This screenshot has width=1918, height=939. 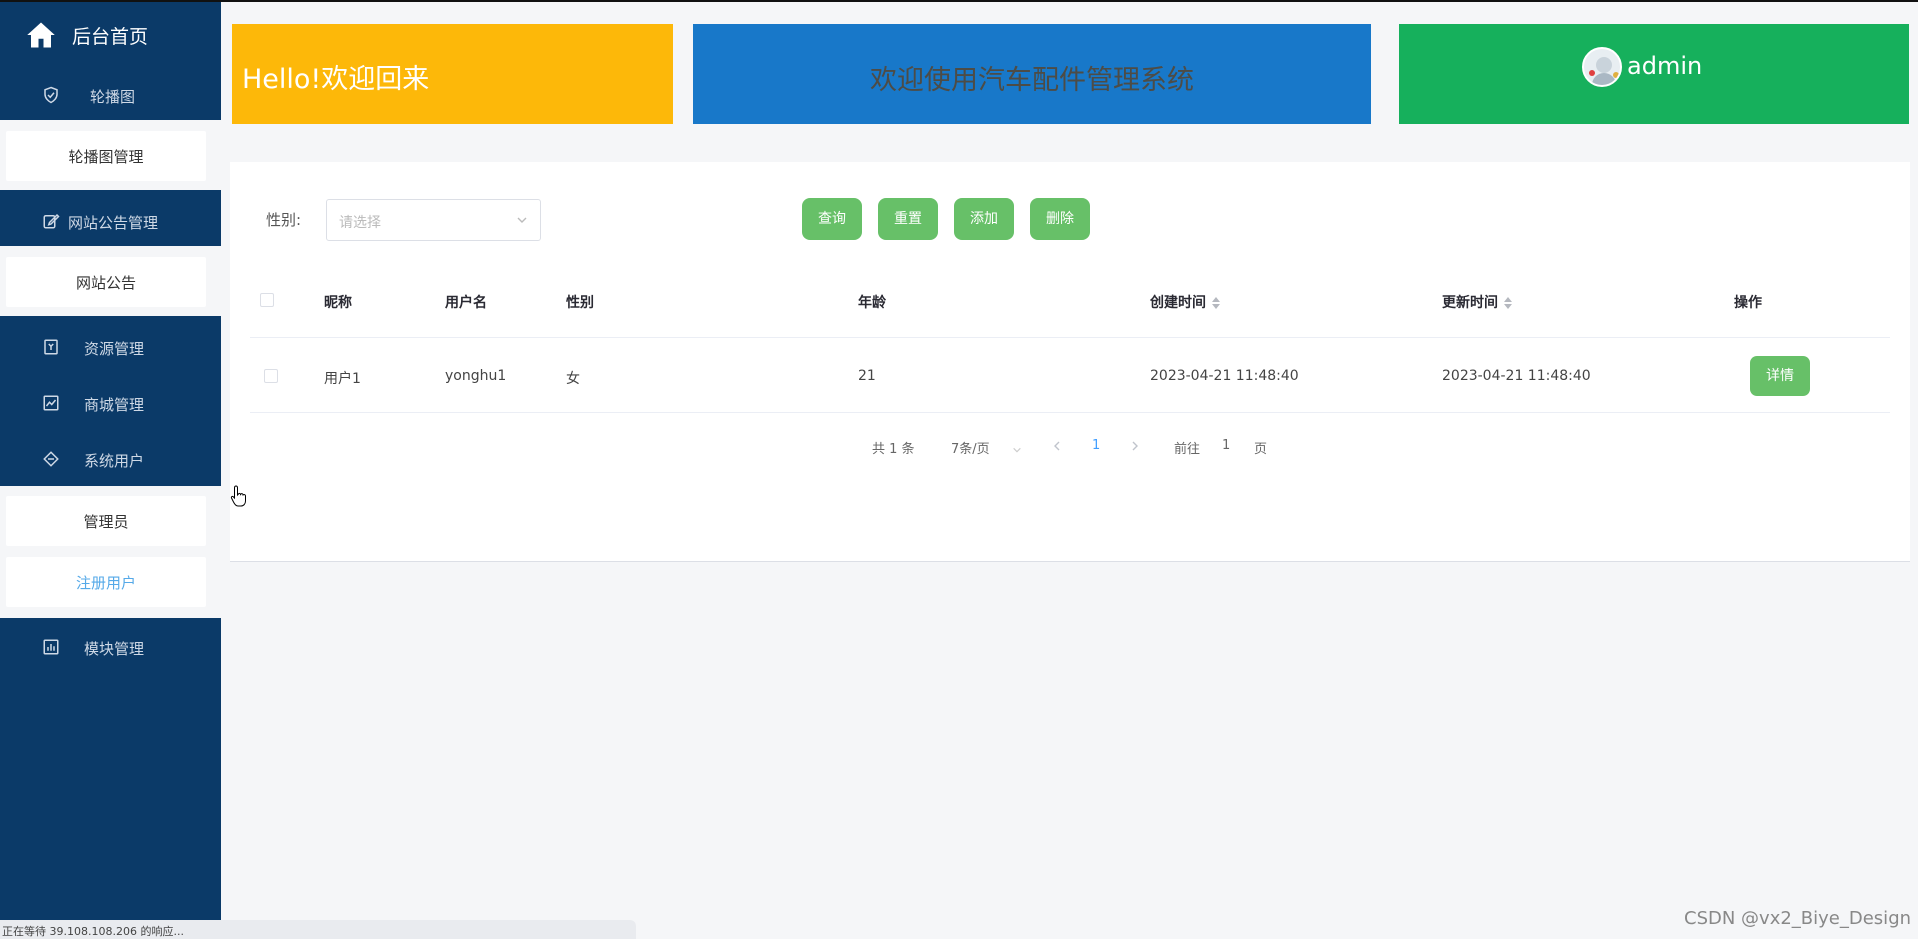 What do you see at coordinates (476, 376) in the screenshot?
I see `cell-username: yonghu1` at bounding box center [476, 376].